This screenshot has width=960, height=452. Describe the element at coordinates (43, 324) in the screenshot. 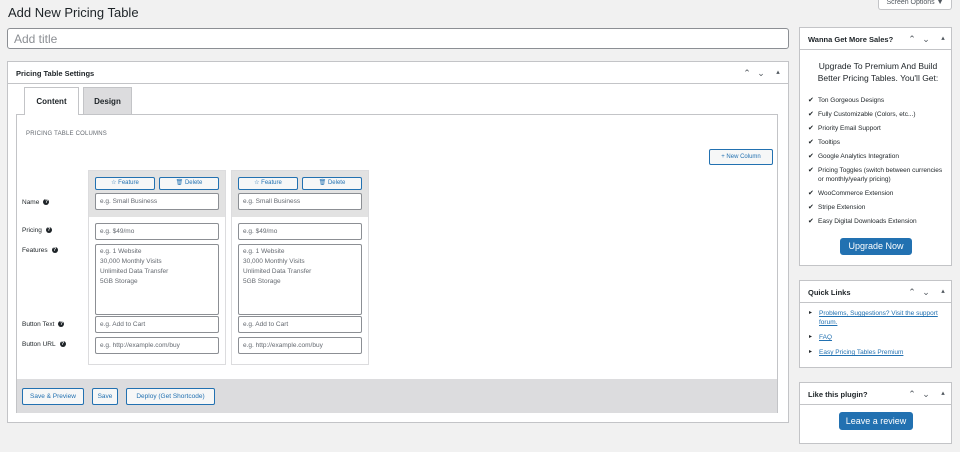

I see `row-label-button-text: Button Text?` at that location.